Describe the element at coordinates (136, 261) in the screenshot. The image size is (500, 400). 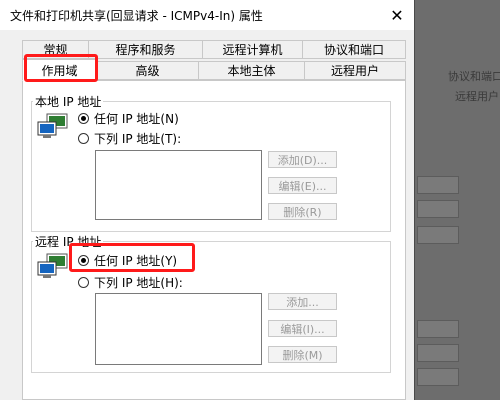
I see `remote-any-ip-label: 任何 IP 地址(Y)` at that location.